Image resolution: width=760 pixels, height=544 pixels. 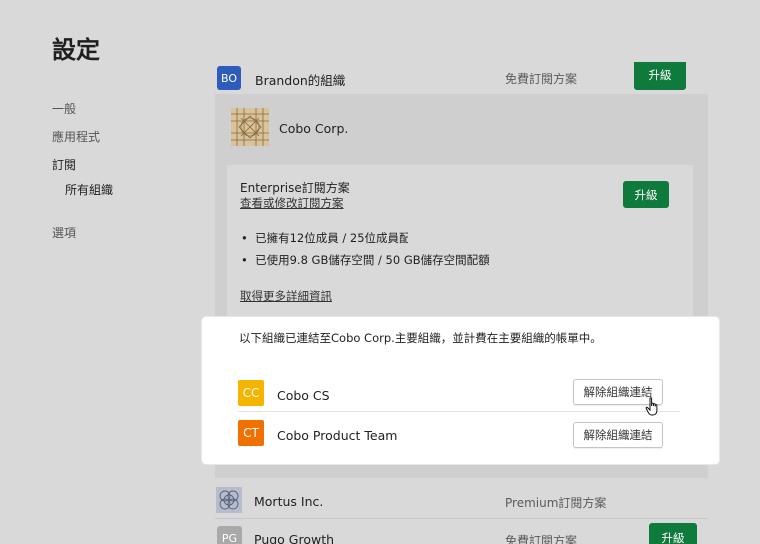 What do you see at coordinates (251, 393) in the screenshot?
I see `org-avatar-cobo-cs: CC` at bounding box center [251, 393].